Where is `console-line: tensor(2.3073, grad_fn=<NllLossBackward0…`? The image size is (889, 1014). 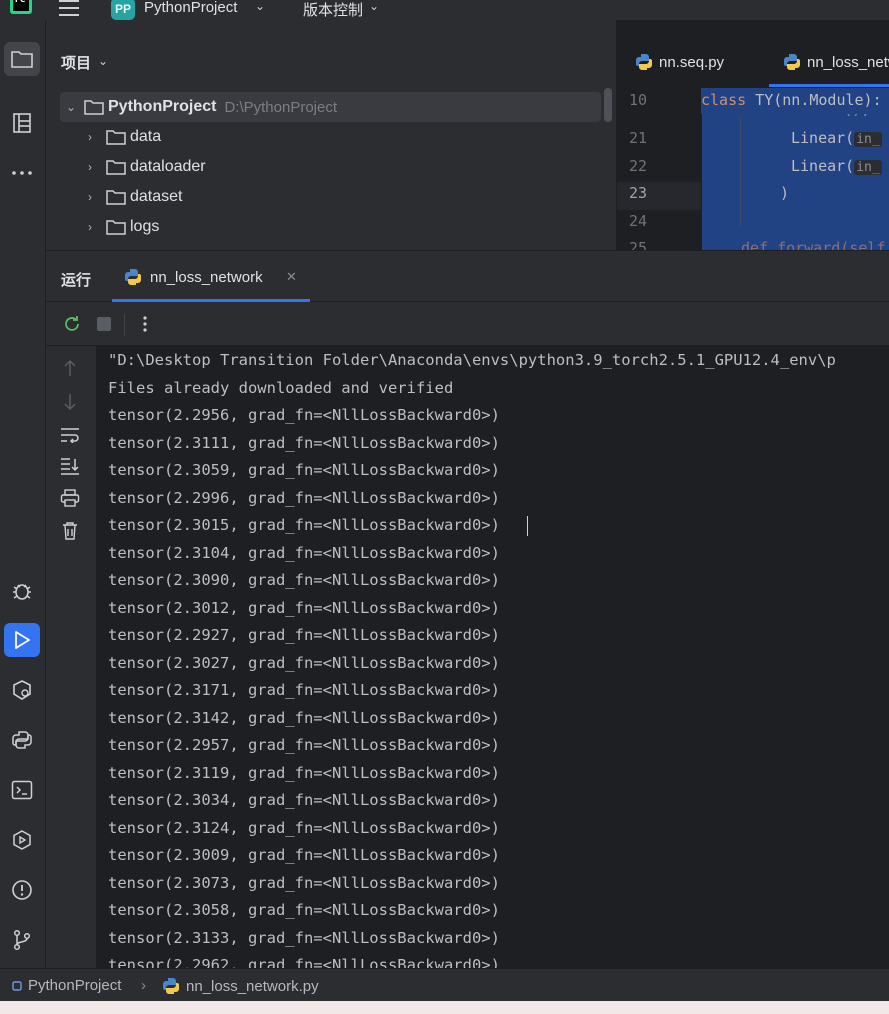
console-line: tensor(2.3073, grad_fn=<NllLossBackward0… is located at coordinates (304, 882).